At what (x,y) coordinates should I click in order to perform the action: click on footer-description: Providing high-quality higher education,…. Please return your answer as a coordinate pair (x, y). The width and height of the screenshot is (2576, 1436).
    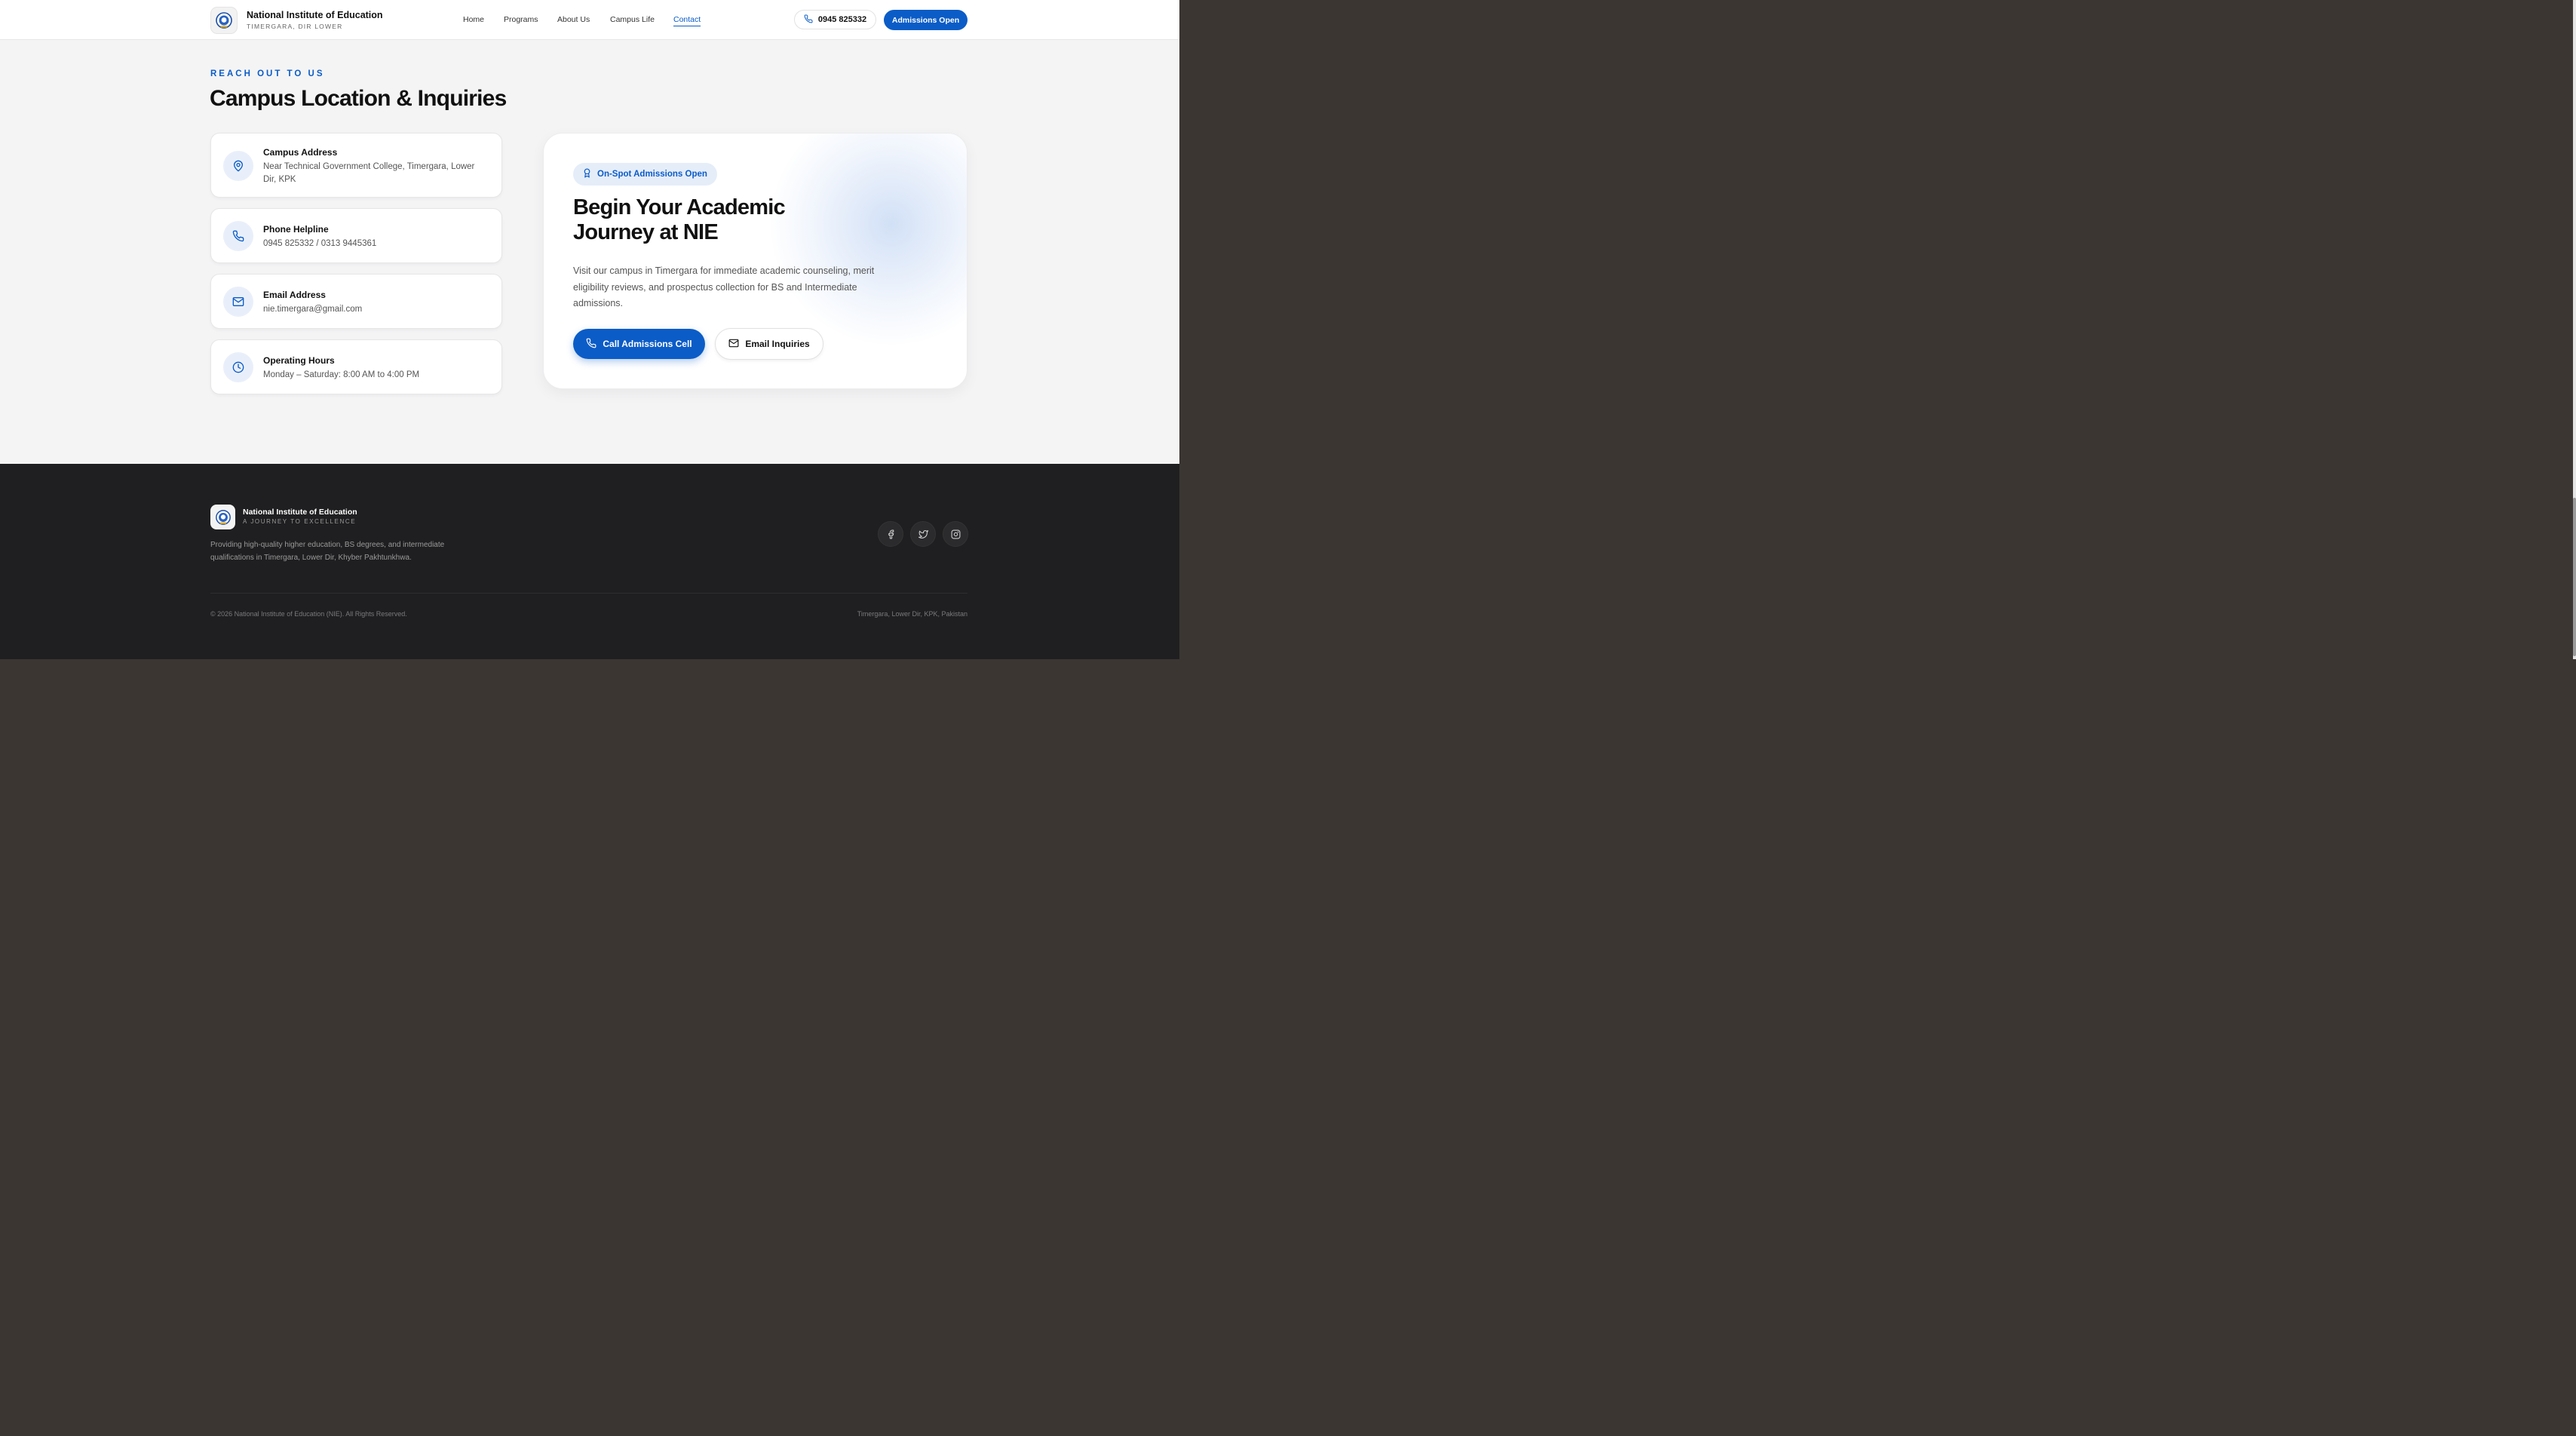
    Looking at the image, I should click on (327, 551).